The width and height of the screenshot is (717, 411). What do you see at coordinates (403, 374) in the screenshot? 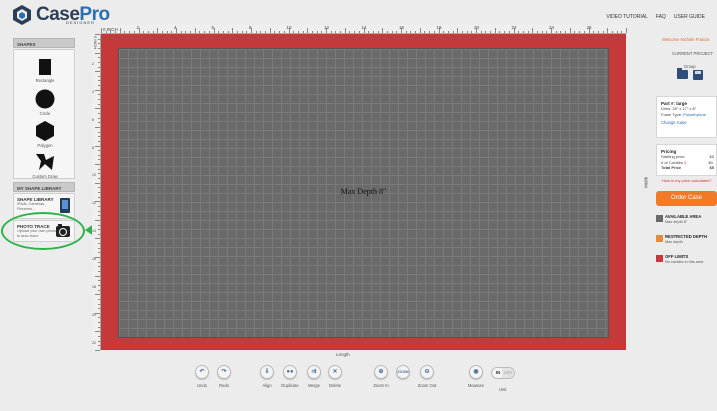
I see `zoom-button: ZOOM` at bounding box center [403, 374].